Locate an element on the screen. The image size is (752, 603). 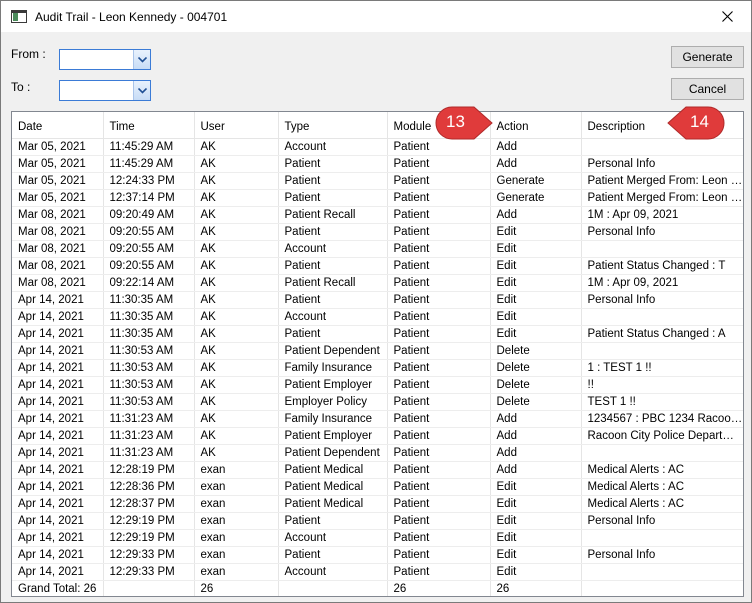
column-header-type: Type is located at coordinates (333, 125).